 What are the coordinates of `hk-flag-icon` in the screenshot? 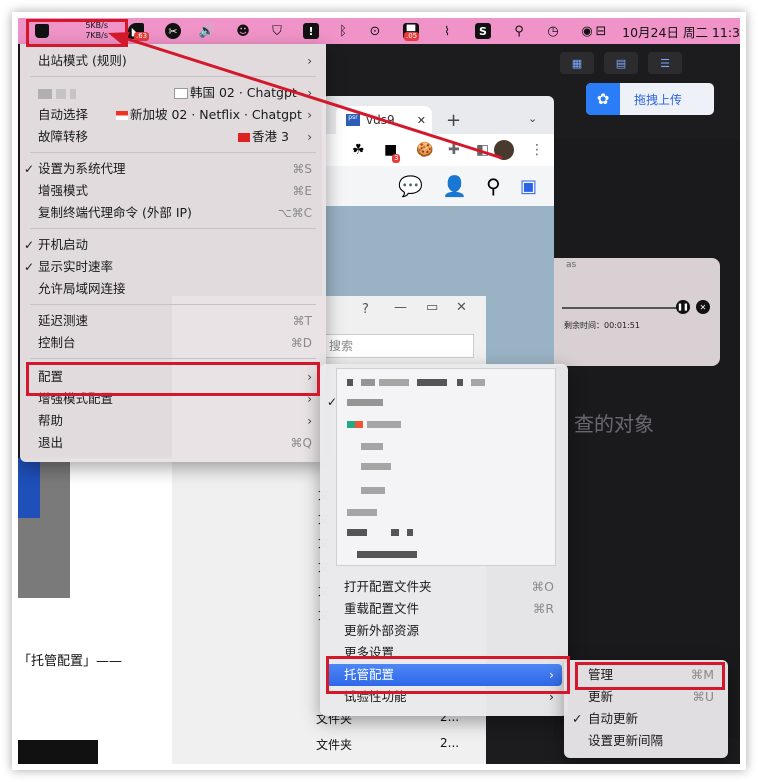 It's located at (244, 137).